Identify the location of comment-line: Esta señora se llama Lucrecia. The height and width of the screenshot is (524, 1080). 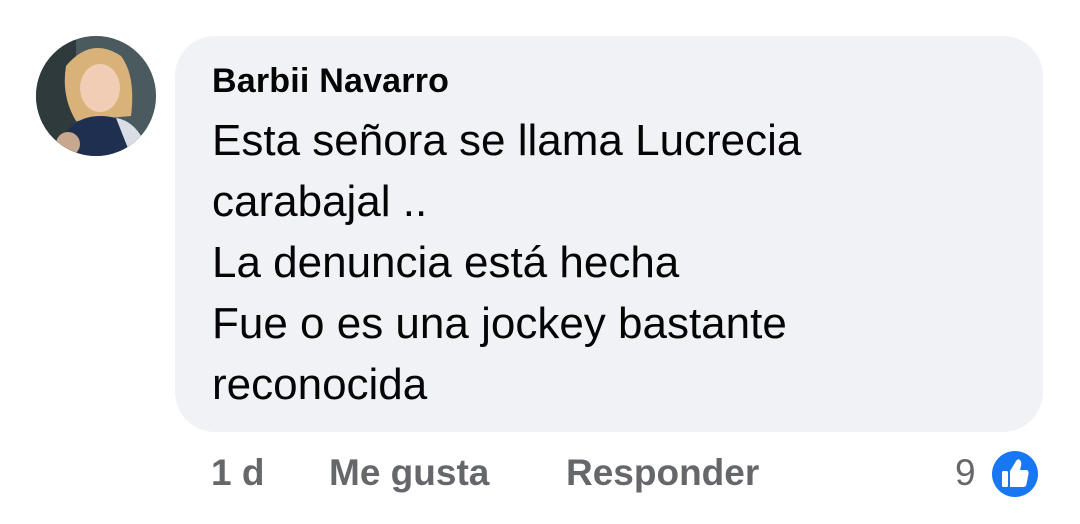
(507, 140).